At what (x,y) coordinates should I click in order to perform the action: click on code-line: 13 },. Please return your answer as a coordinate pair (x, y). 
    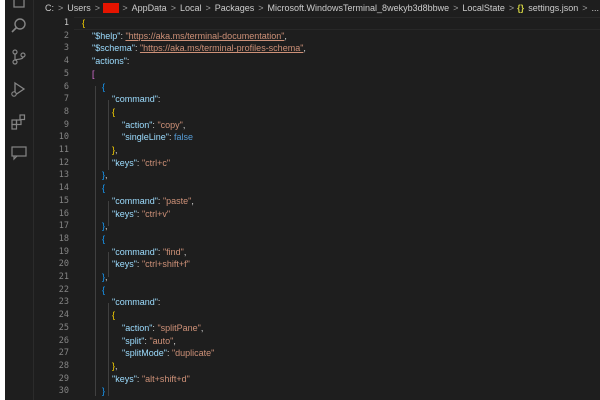
    Looking at the image, I should click on (317, 175).